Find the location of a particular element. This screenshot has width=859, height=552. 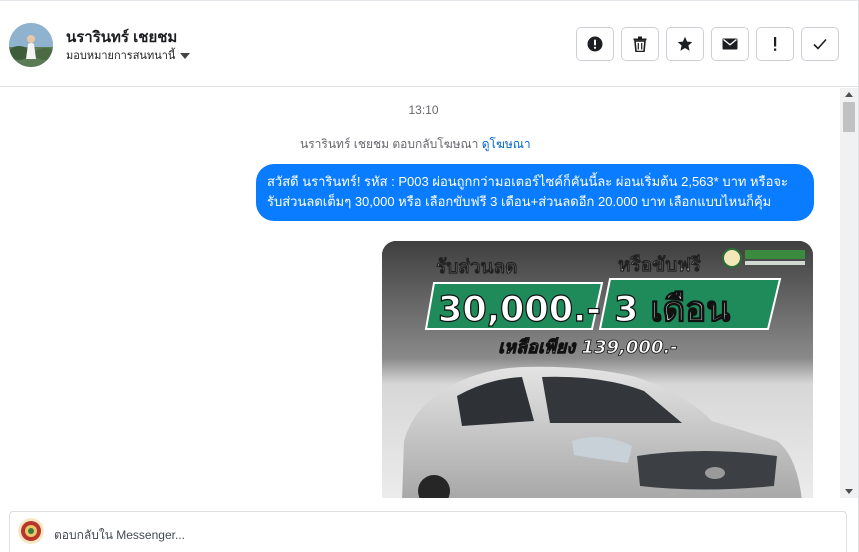

delete-button is located at coordinates (640, 44).